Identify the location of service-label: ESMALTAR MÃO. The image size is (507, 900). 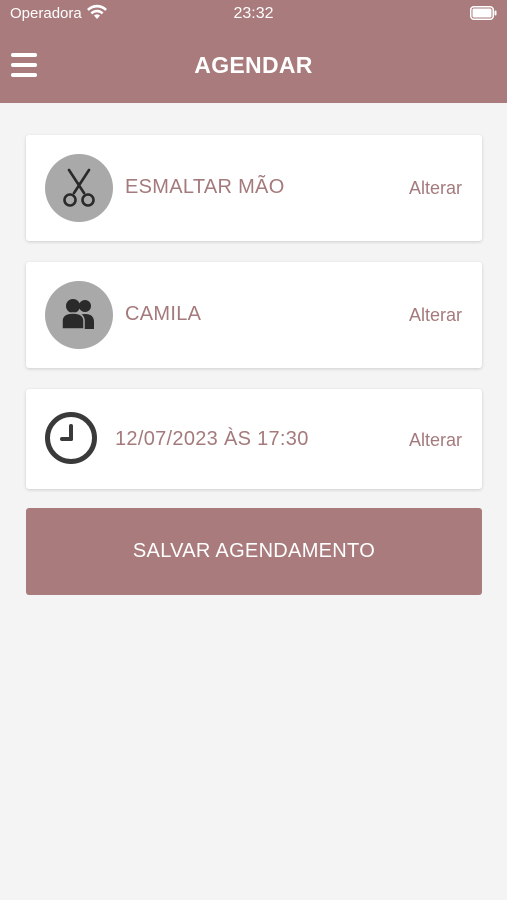
(205, 187).